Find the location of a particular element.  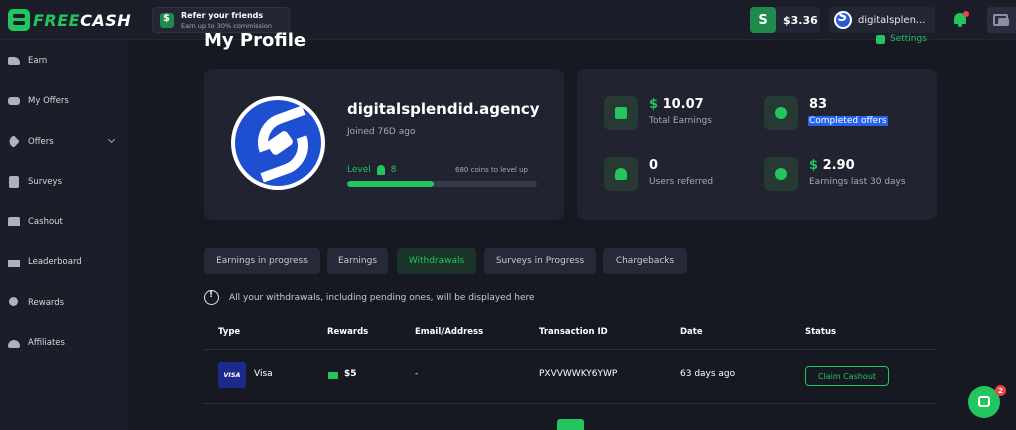

clock-icon is located at coordinates (781, 174).